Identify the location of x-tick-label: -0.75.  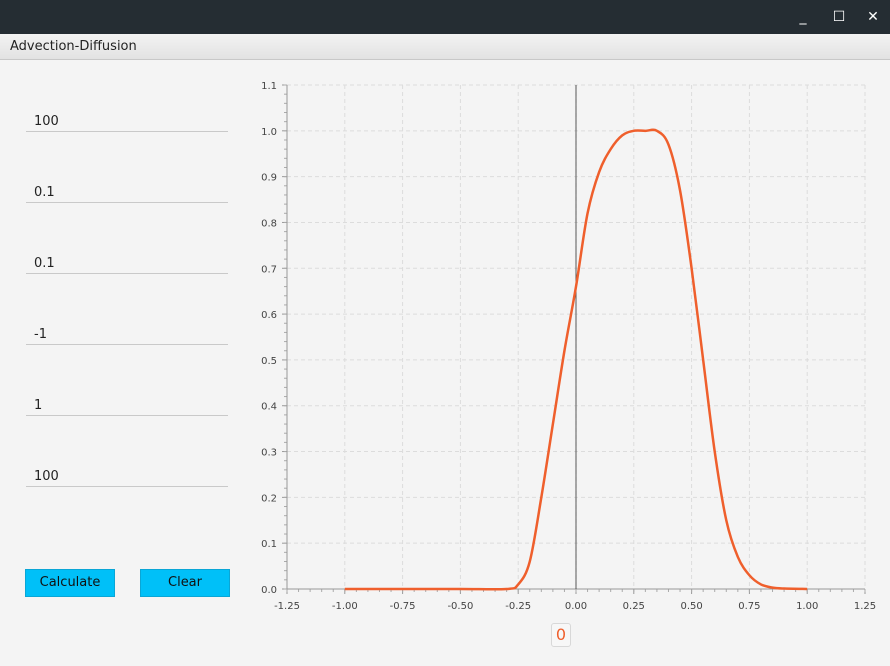
(403, 606).